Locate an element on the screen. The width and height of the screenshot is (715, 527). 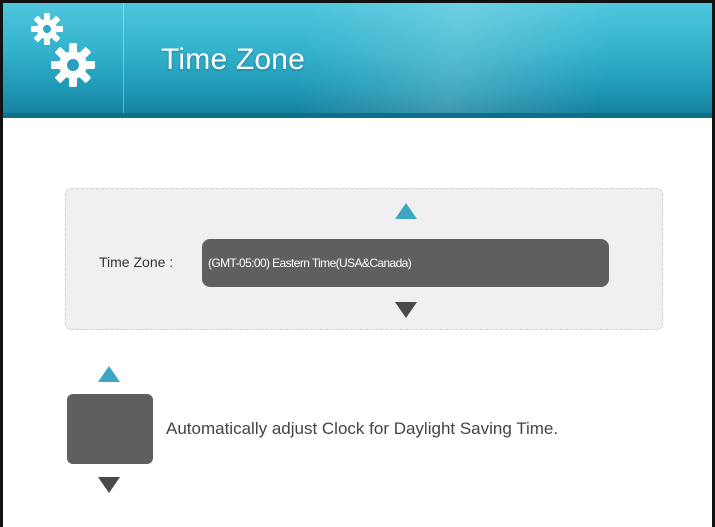
page-title: Time Zone is located at coordinates (233, 59).